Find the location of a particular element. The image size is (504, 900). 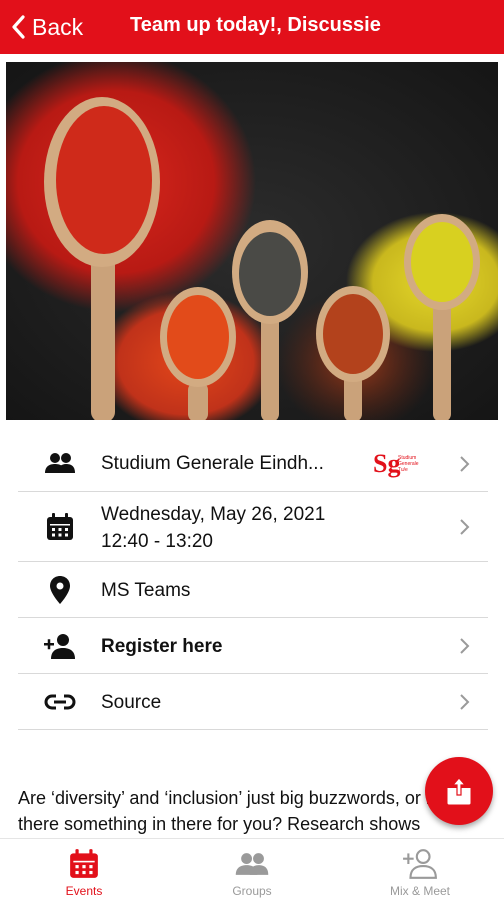

tab-mix-and-meet: Mix & Meet is located at coordinates (420, 869).